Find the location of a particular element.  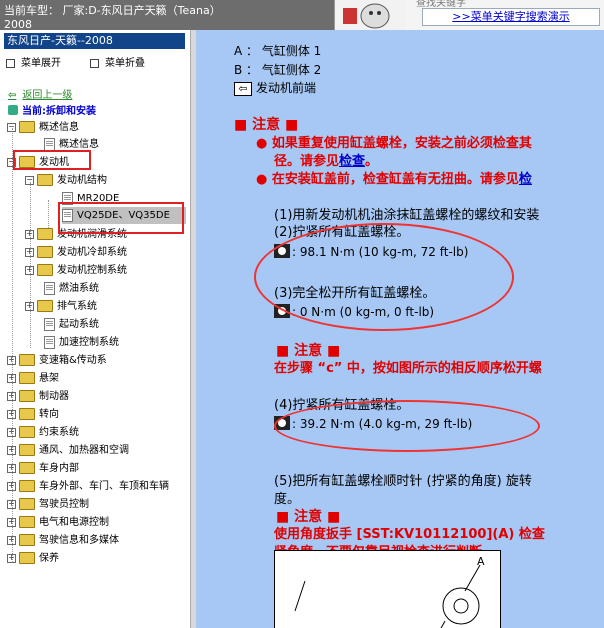

tree-item-label: 变速箱&传动系 is located at coordinates (73, 360).